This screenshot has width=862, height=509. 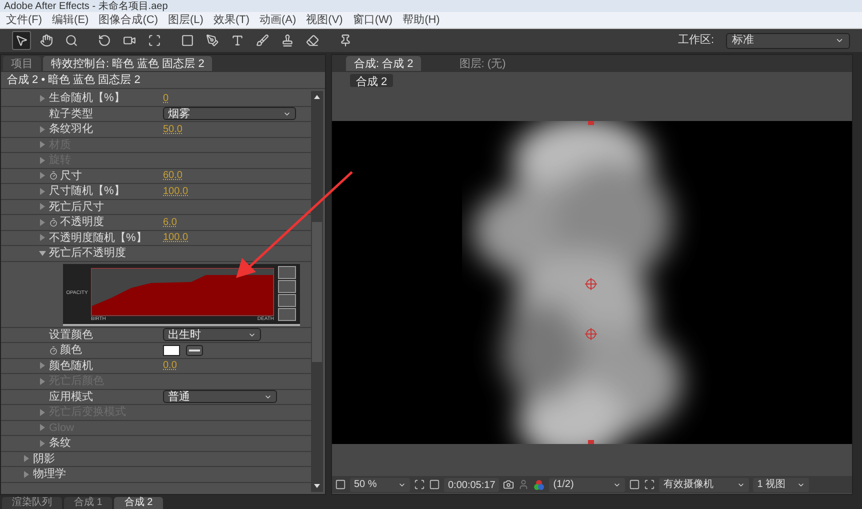 I want to click on views-dropdown: 1 视图, so click(x=781, y=485).